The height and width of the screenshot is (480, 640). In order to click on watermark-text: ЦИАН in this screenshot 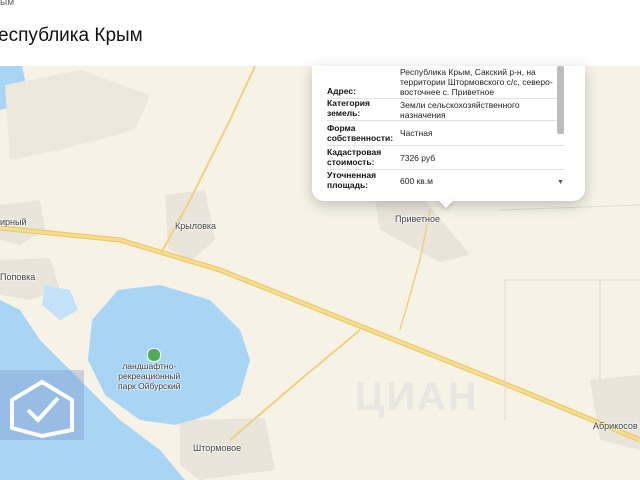, I will do `click(417, 397)`.